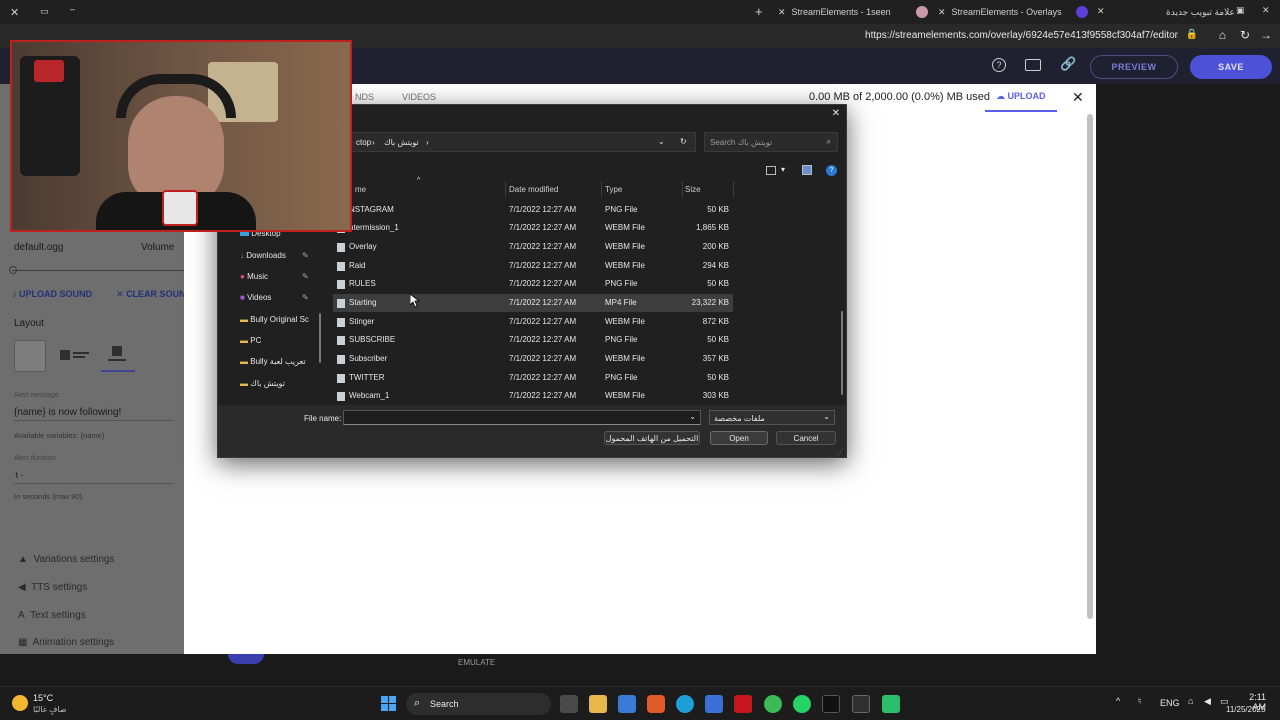 The width and height of the screenshot is (1280, 720). I want to click on column-date-modified: Date modified, so click(533, 189).